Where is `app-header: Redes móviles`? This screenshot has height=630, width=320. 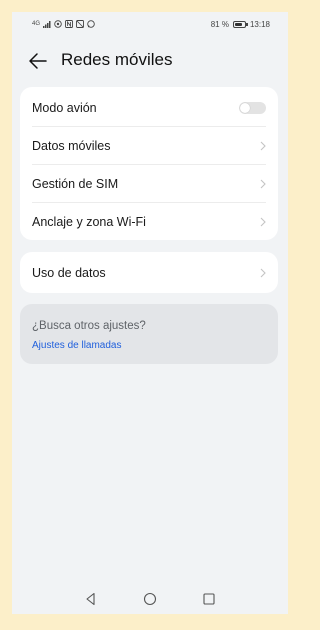 app-header: Redes móviles is located at coordinates (150, 61).